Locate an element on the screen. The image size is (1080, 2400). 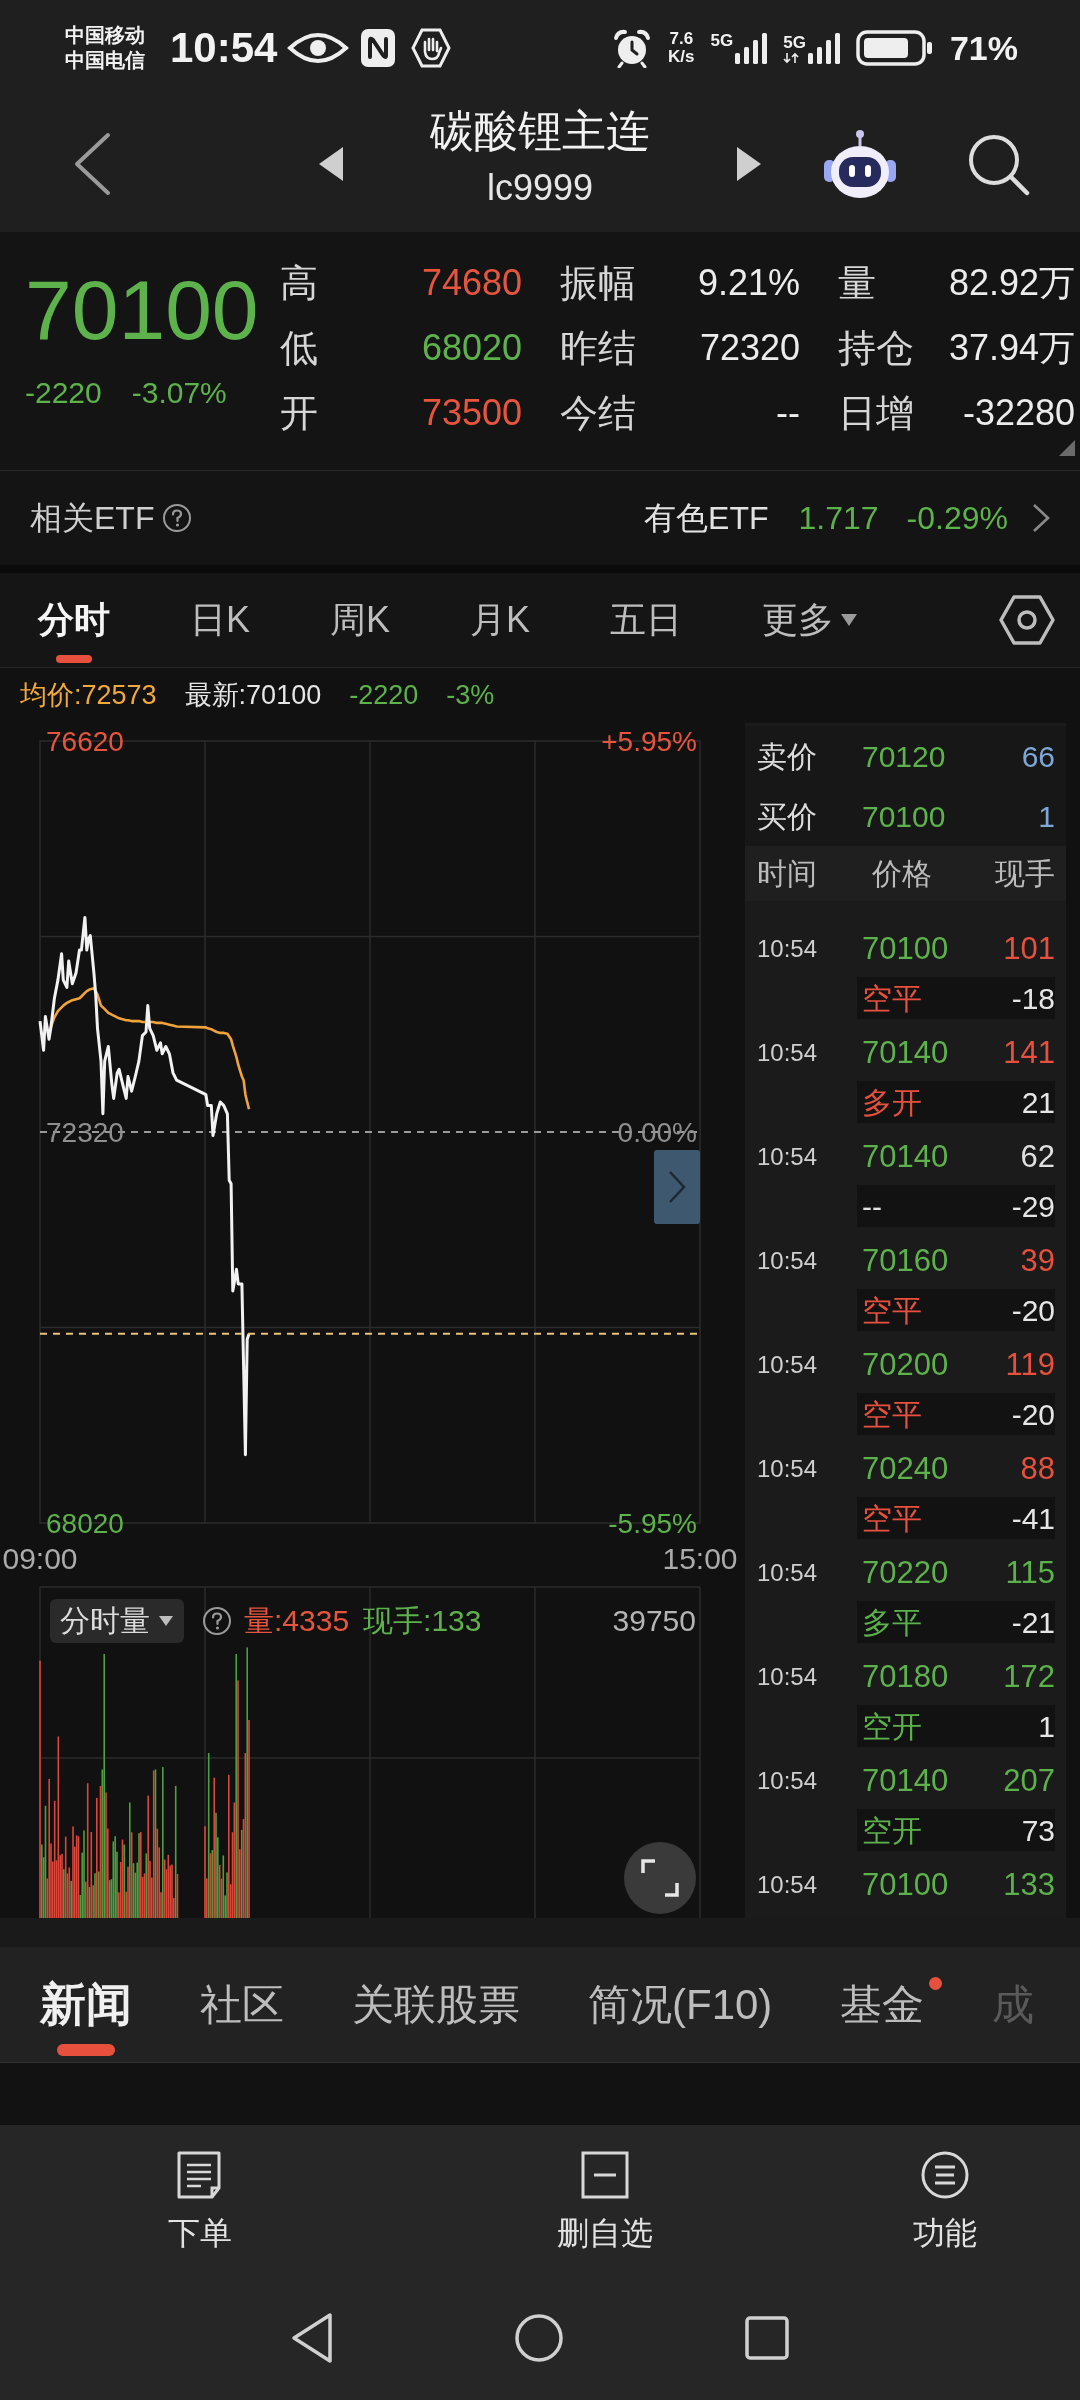
speed-unit: K/s is located at coordinates (681, 56).